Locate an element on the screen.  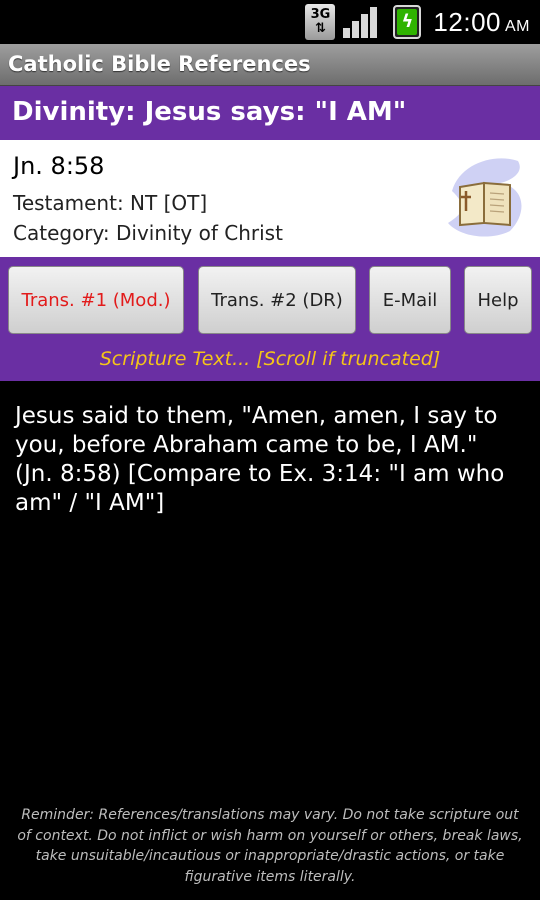
clock-time: 12:00 is located at coordinates (467, 21).